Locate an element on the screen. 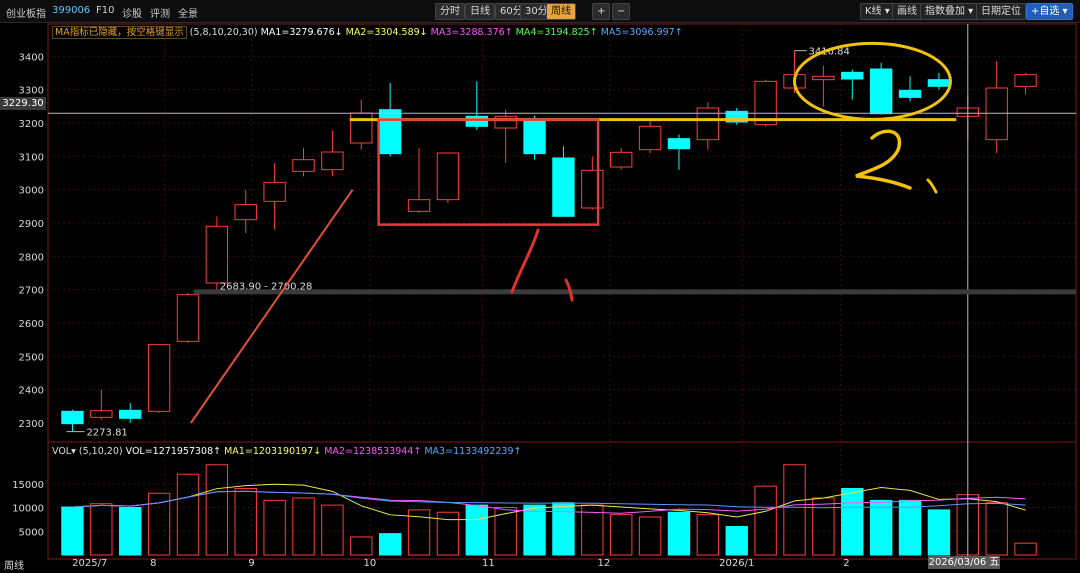 The image size is (1080, 573). crosshair-price-label: 3229.30 is located at coordinates (23, 103).